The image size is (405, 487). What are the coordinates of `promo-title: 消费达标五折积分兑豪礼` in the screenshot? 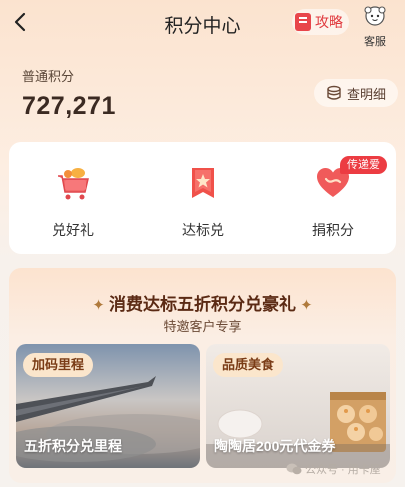 It's located at (202, 304).